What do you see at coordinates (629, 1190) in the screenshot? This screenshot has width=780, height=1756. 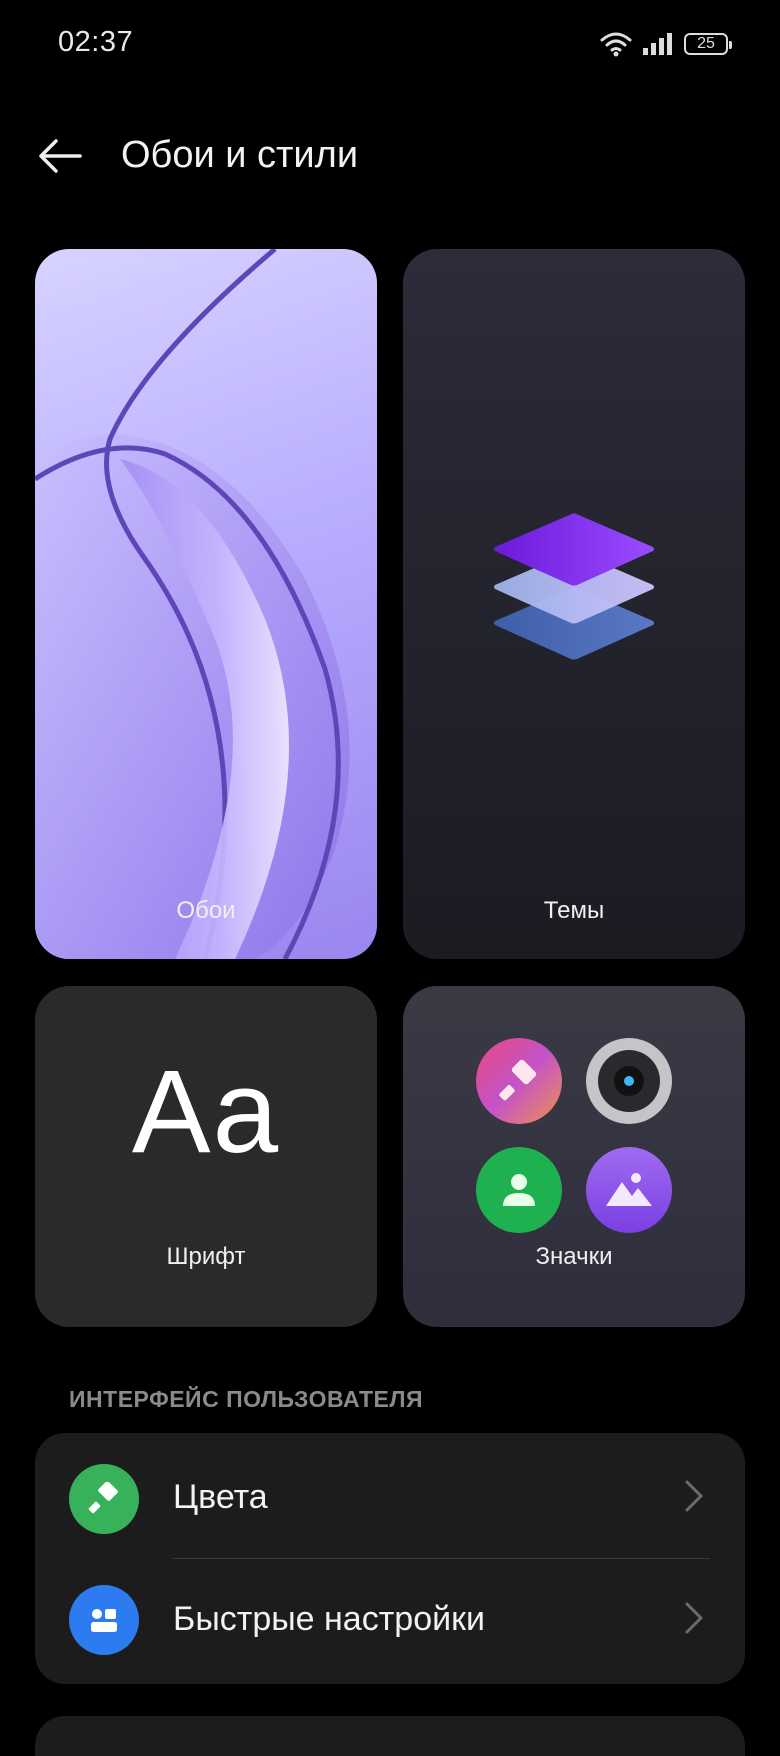 I see `gallery-app-icon` at bounding box center [629, 1190].